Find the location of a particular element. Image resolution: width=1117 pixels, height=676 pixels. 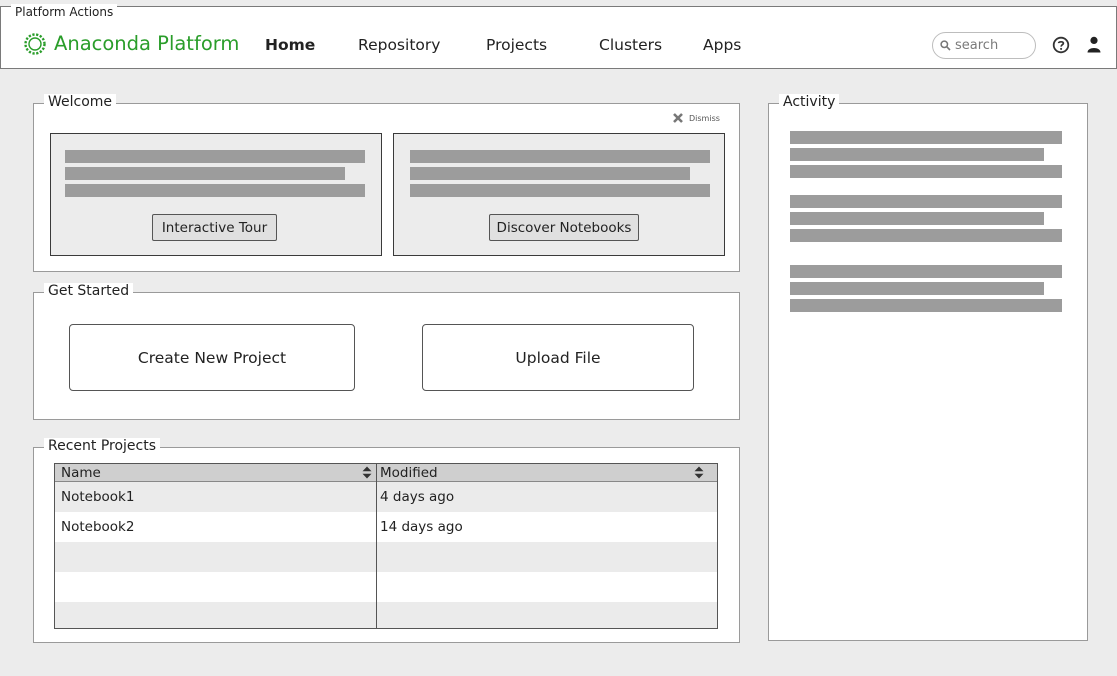

user-icon is located at coordinates (1094, 44).